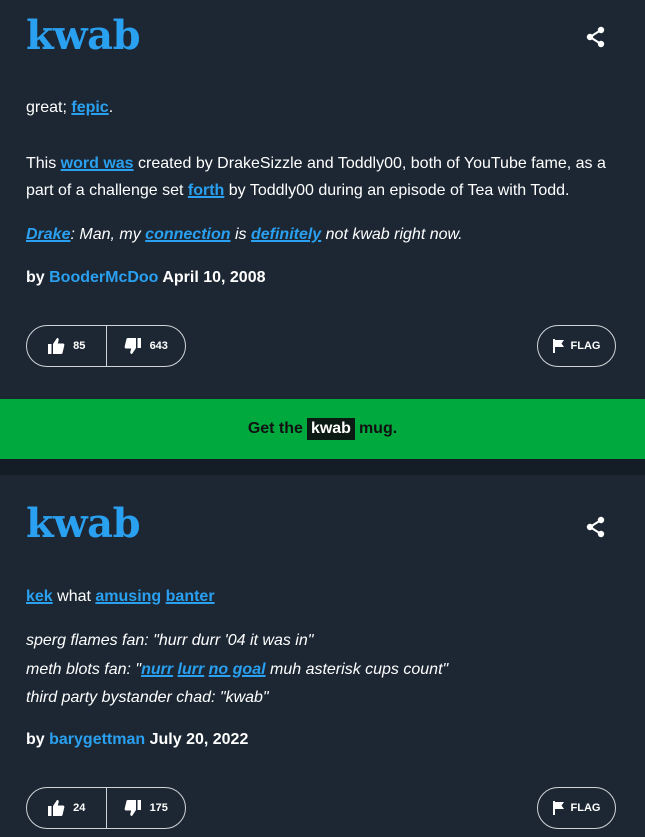 This screenshot has height=837, width=645. What do you see at coordinates (146, 808) in the screenshot?
I see `downvote-button: 175` at bounding box center [146, 808].